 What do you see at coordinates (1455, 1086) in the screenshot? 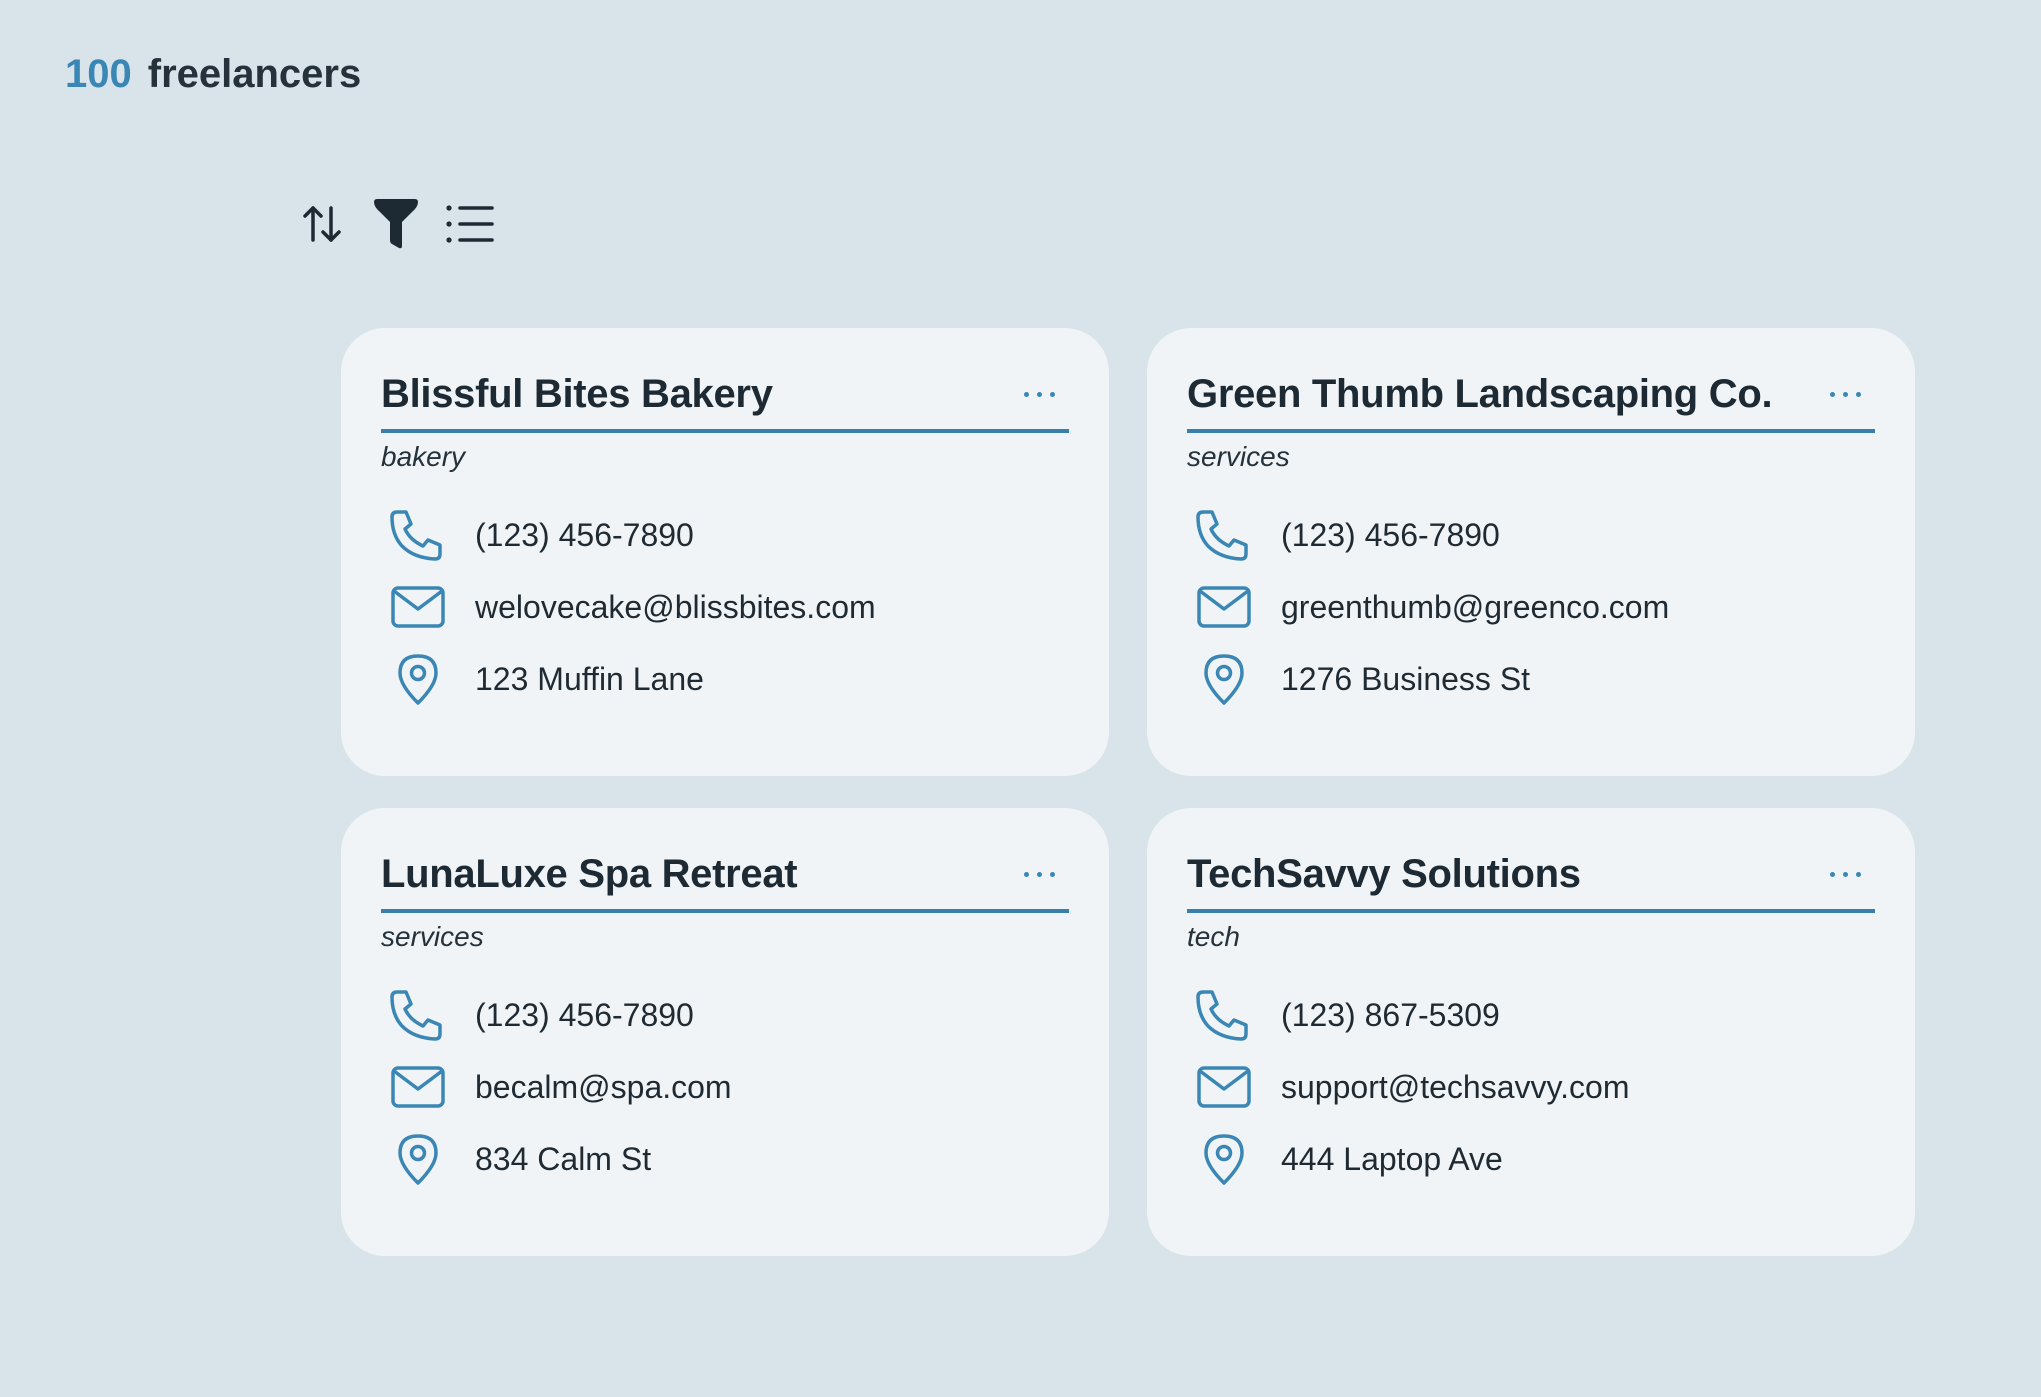
I see `email-address: support@techsavvy.com` at bounding box center [1455, 1086].